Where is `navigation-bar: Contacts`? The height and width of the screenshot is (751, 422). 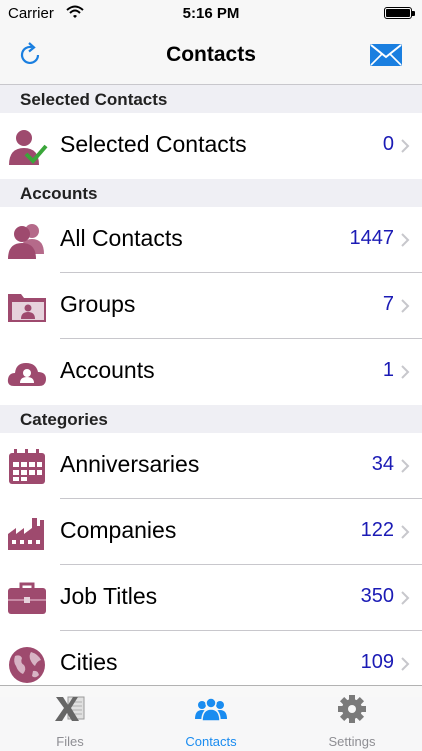 navigation-bar: Contacts is located at coordinates (211, 56).